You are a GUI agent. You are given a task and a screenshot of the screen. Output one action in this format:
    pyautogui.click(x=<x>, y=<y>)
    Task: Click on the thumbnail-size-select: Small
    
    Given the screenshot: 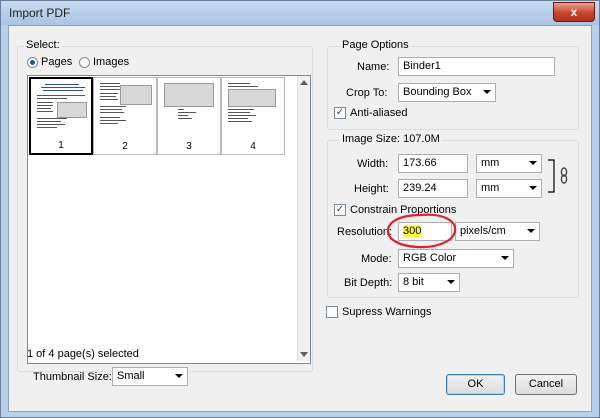 What is the action you would take?
    pyautogui.click(x=150, y=376)
    